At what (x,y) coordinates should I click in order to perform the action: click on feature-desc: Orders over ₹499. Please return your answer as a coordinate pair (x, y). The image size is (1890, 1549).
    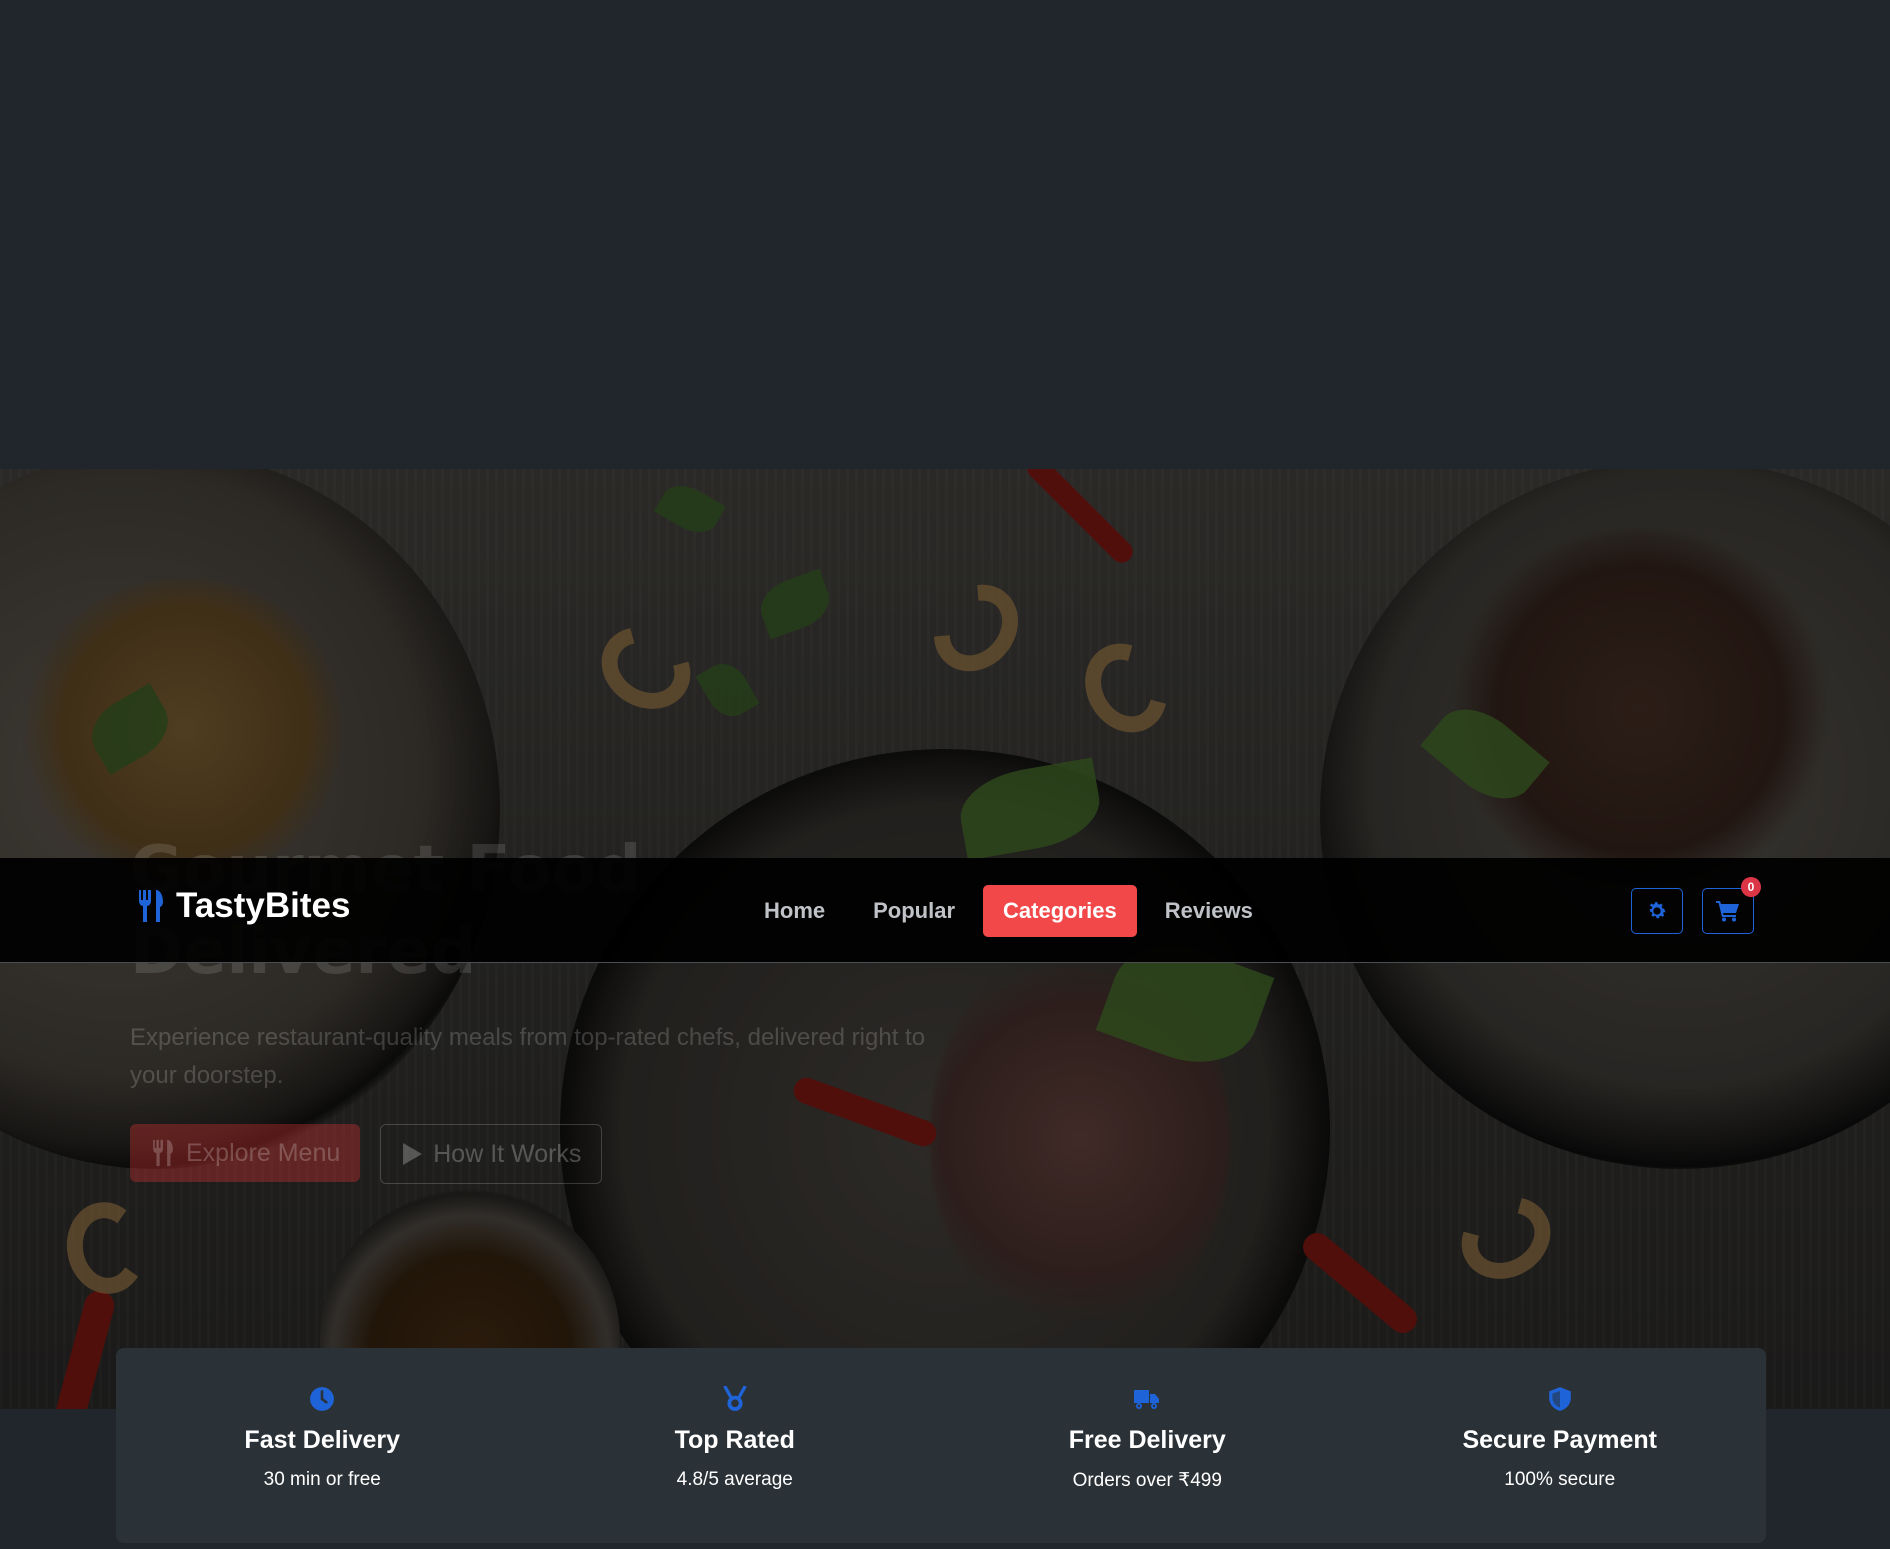
    Looking at the image, I should click on (1147, 1480).